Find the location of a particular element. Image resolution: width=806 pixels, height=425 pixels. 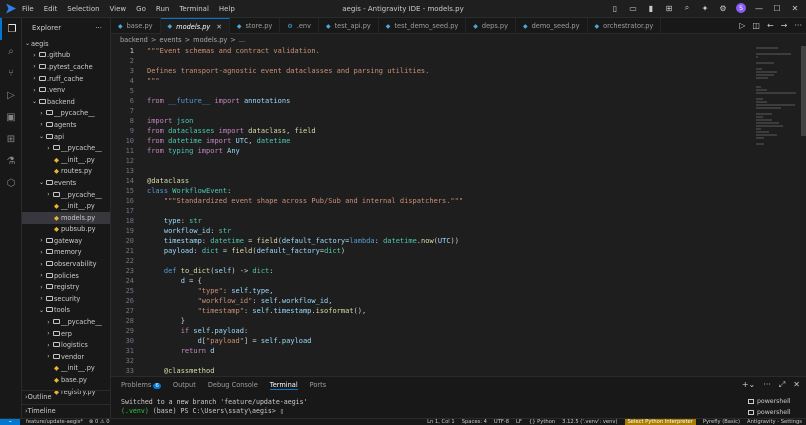

file-item: ◆ base.py is located at coordinates (66, 380).